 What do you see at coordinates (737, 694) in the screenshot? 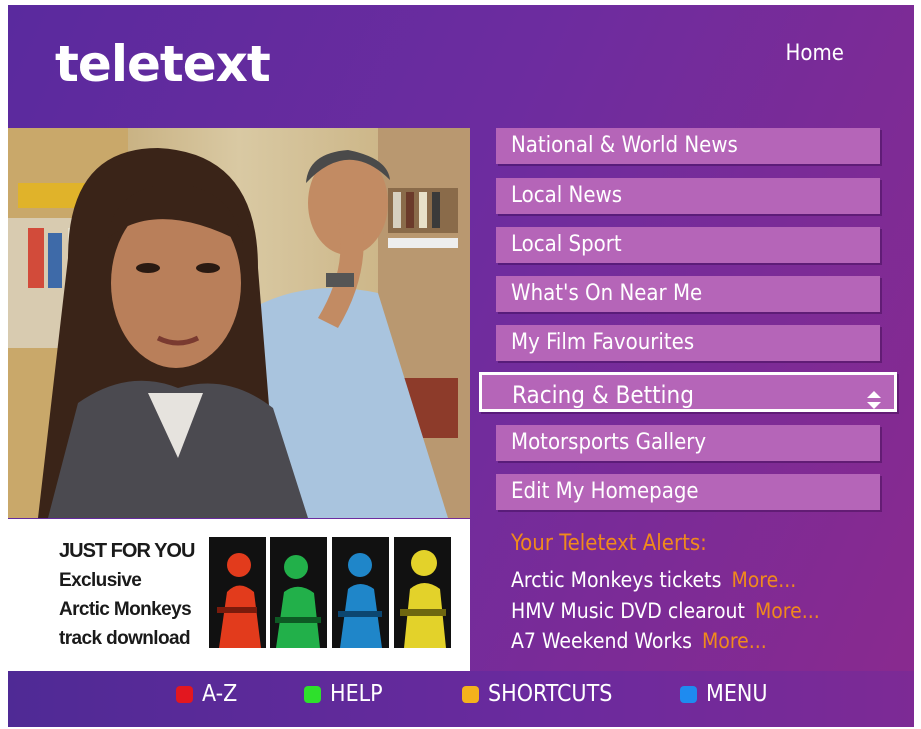
I see `blue-key-label: MENU` at bounding box center [737, 694].